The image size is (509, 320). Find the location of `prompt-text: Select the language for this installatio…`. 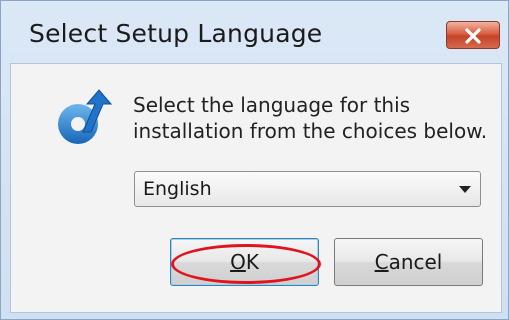

prompt-text: Select the language for this installatio… is located at coordinates (313, 118).